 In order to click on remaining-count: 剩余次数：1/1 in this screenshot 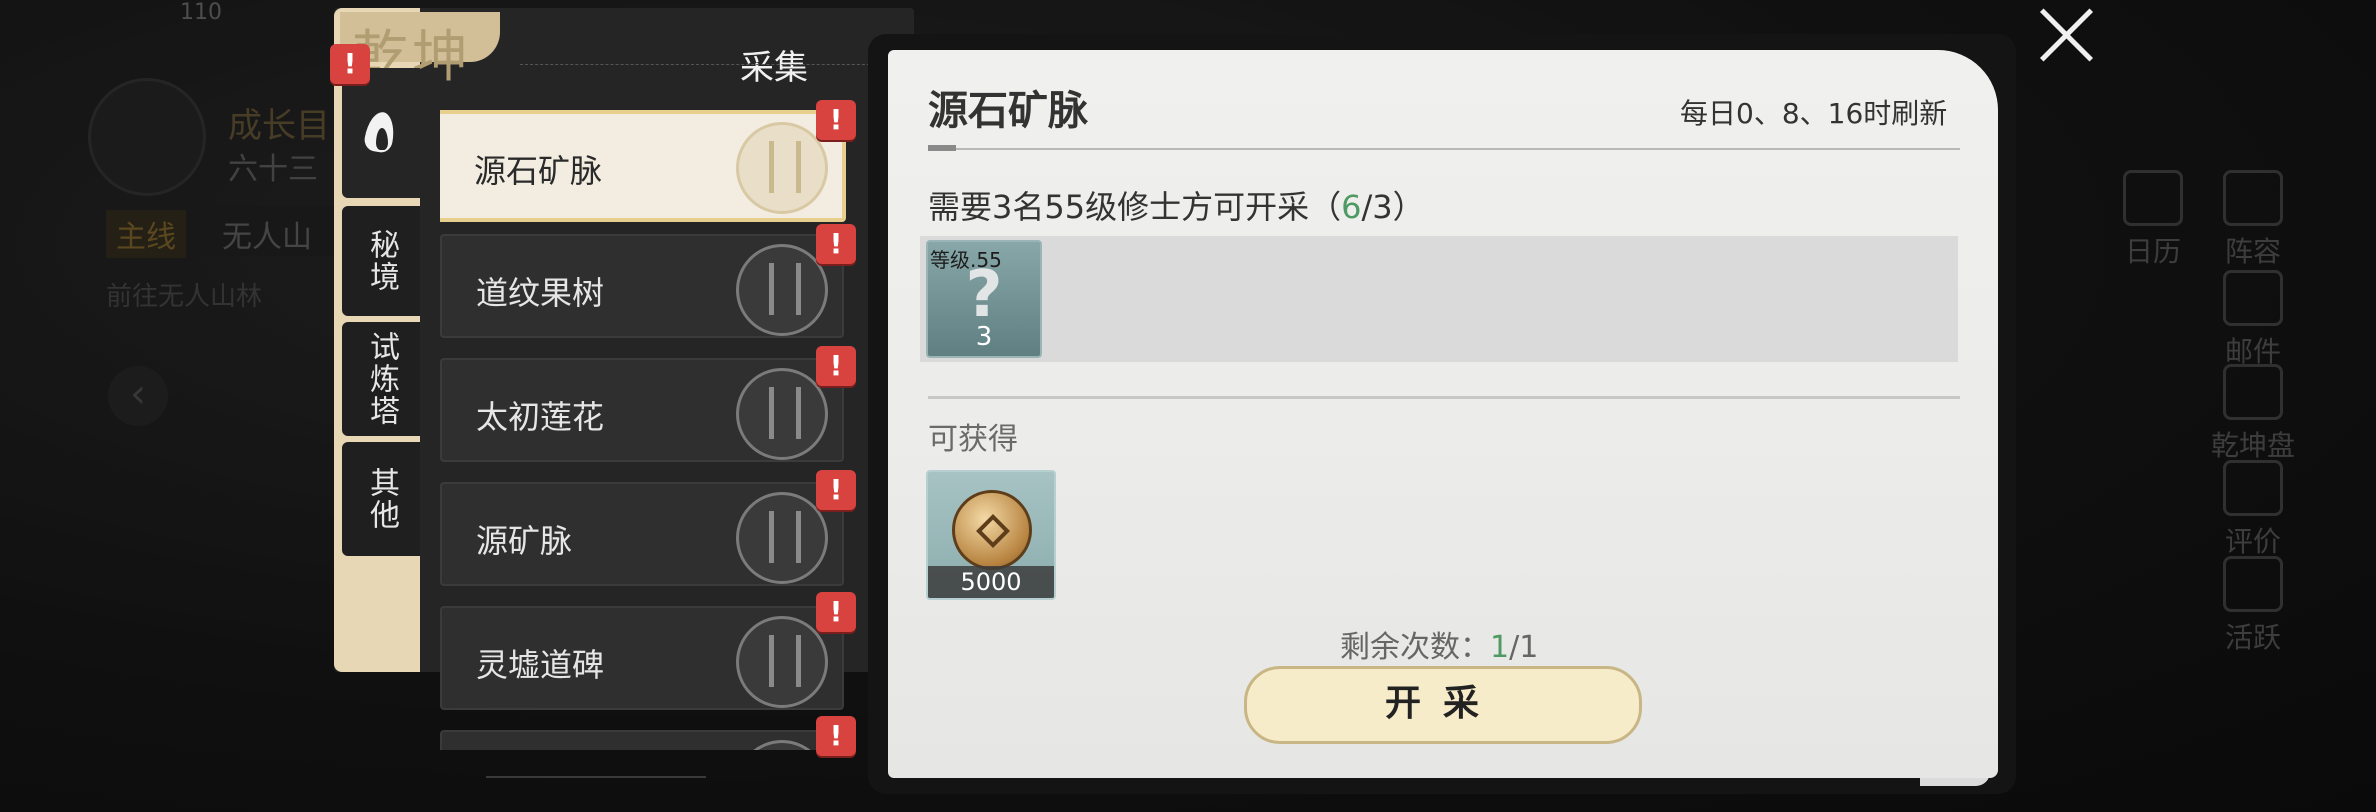, I will do `click(1439, 647)`.